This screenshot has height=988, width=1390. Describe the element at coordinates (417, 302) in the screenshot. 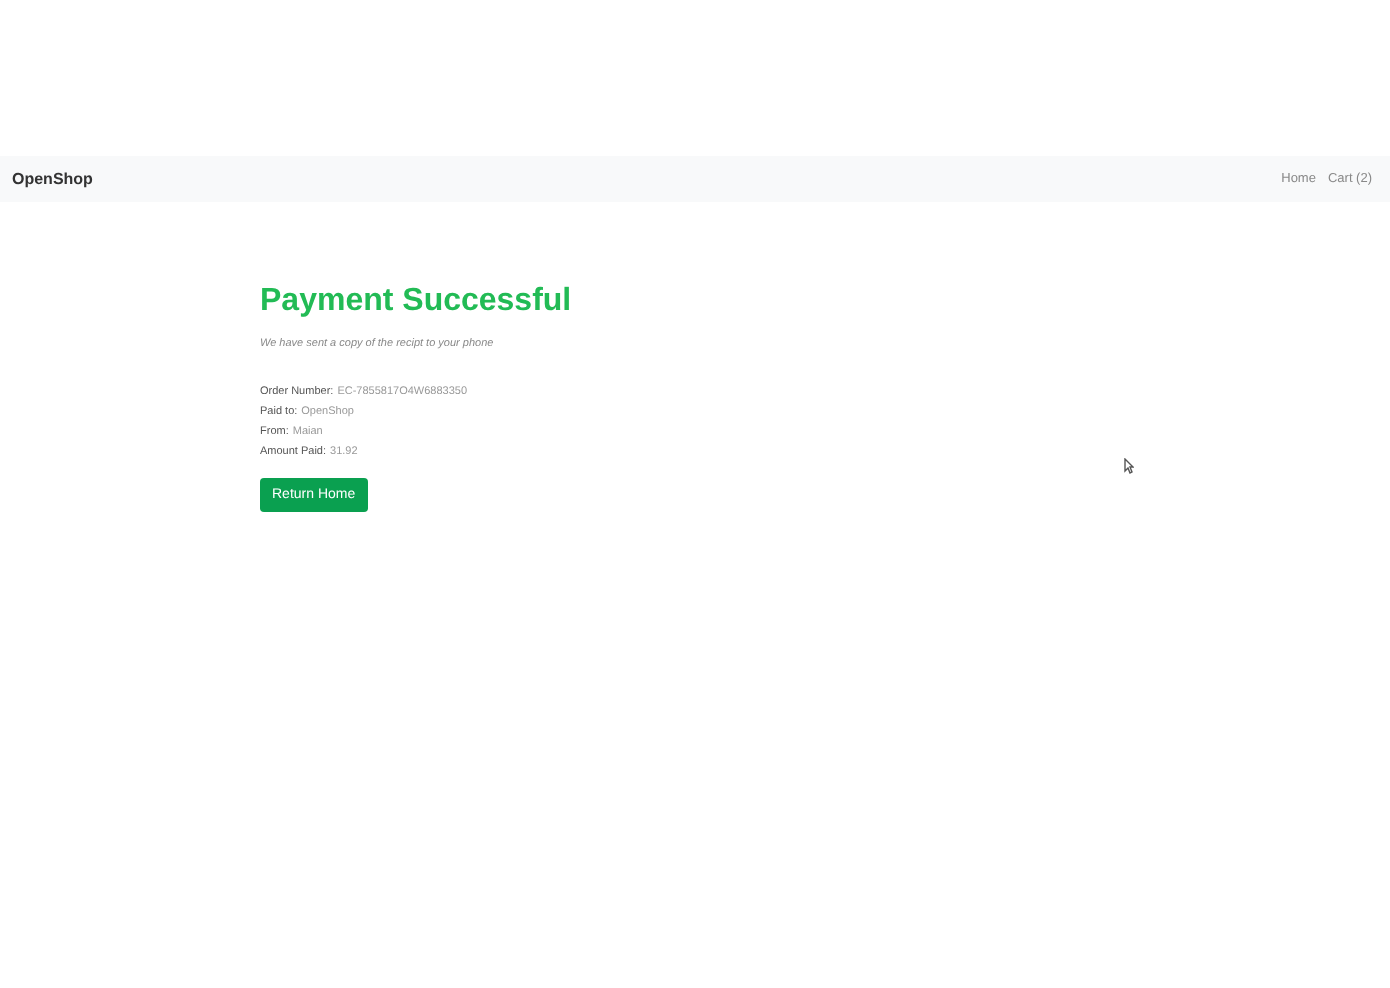

I see `page-title: Payment Successful` at that location.